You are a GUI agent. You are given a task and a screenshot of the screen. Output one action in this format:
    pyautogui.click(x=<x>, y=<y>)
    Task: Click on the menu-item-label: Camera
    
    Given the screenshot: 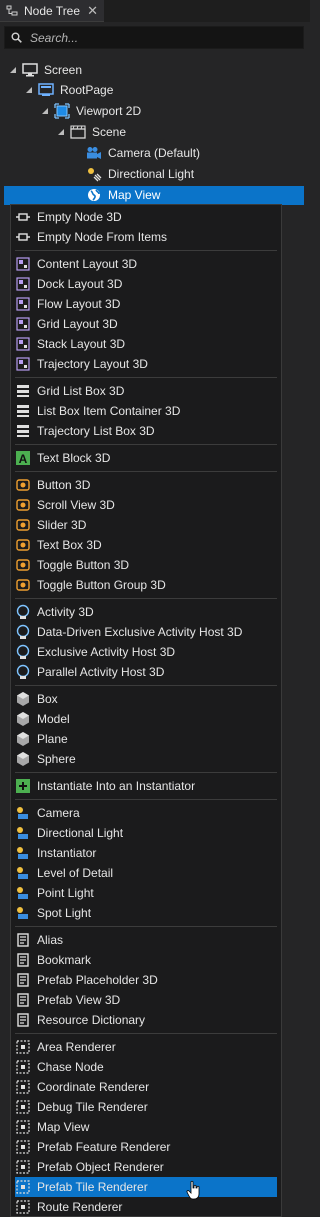 What is the action you would take?
    pyautogui.click(x=58, y=813)
    